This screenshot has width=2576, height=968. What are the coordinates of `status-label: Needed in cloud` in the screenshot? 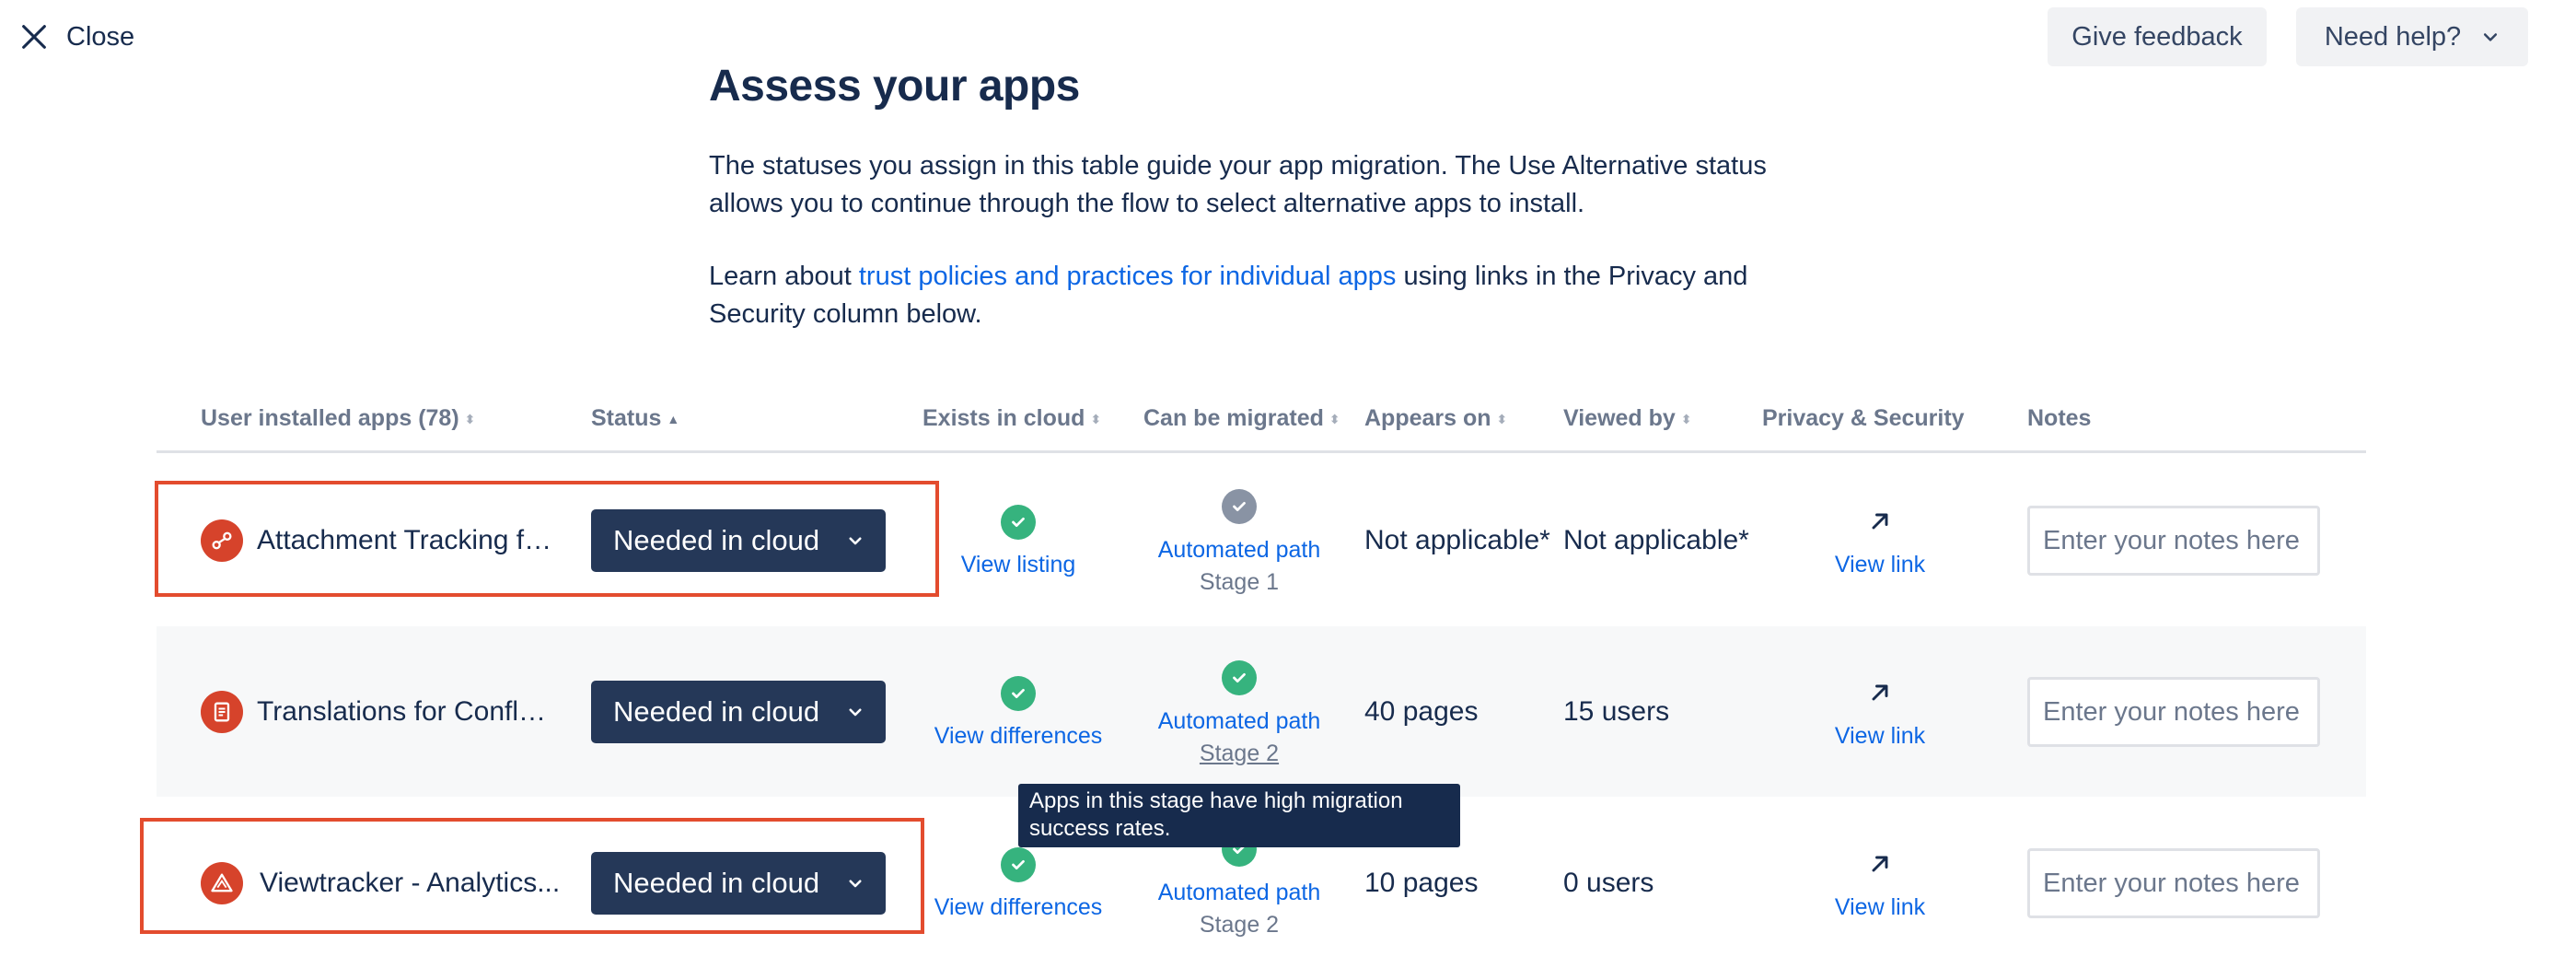 It's located at (716, 712).